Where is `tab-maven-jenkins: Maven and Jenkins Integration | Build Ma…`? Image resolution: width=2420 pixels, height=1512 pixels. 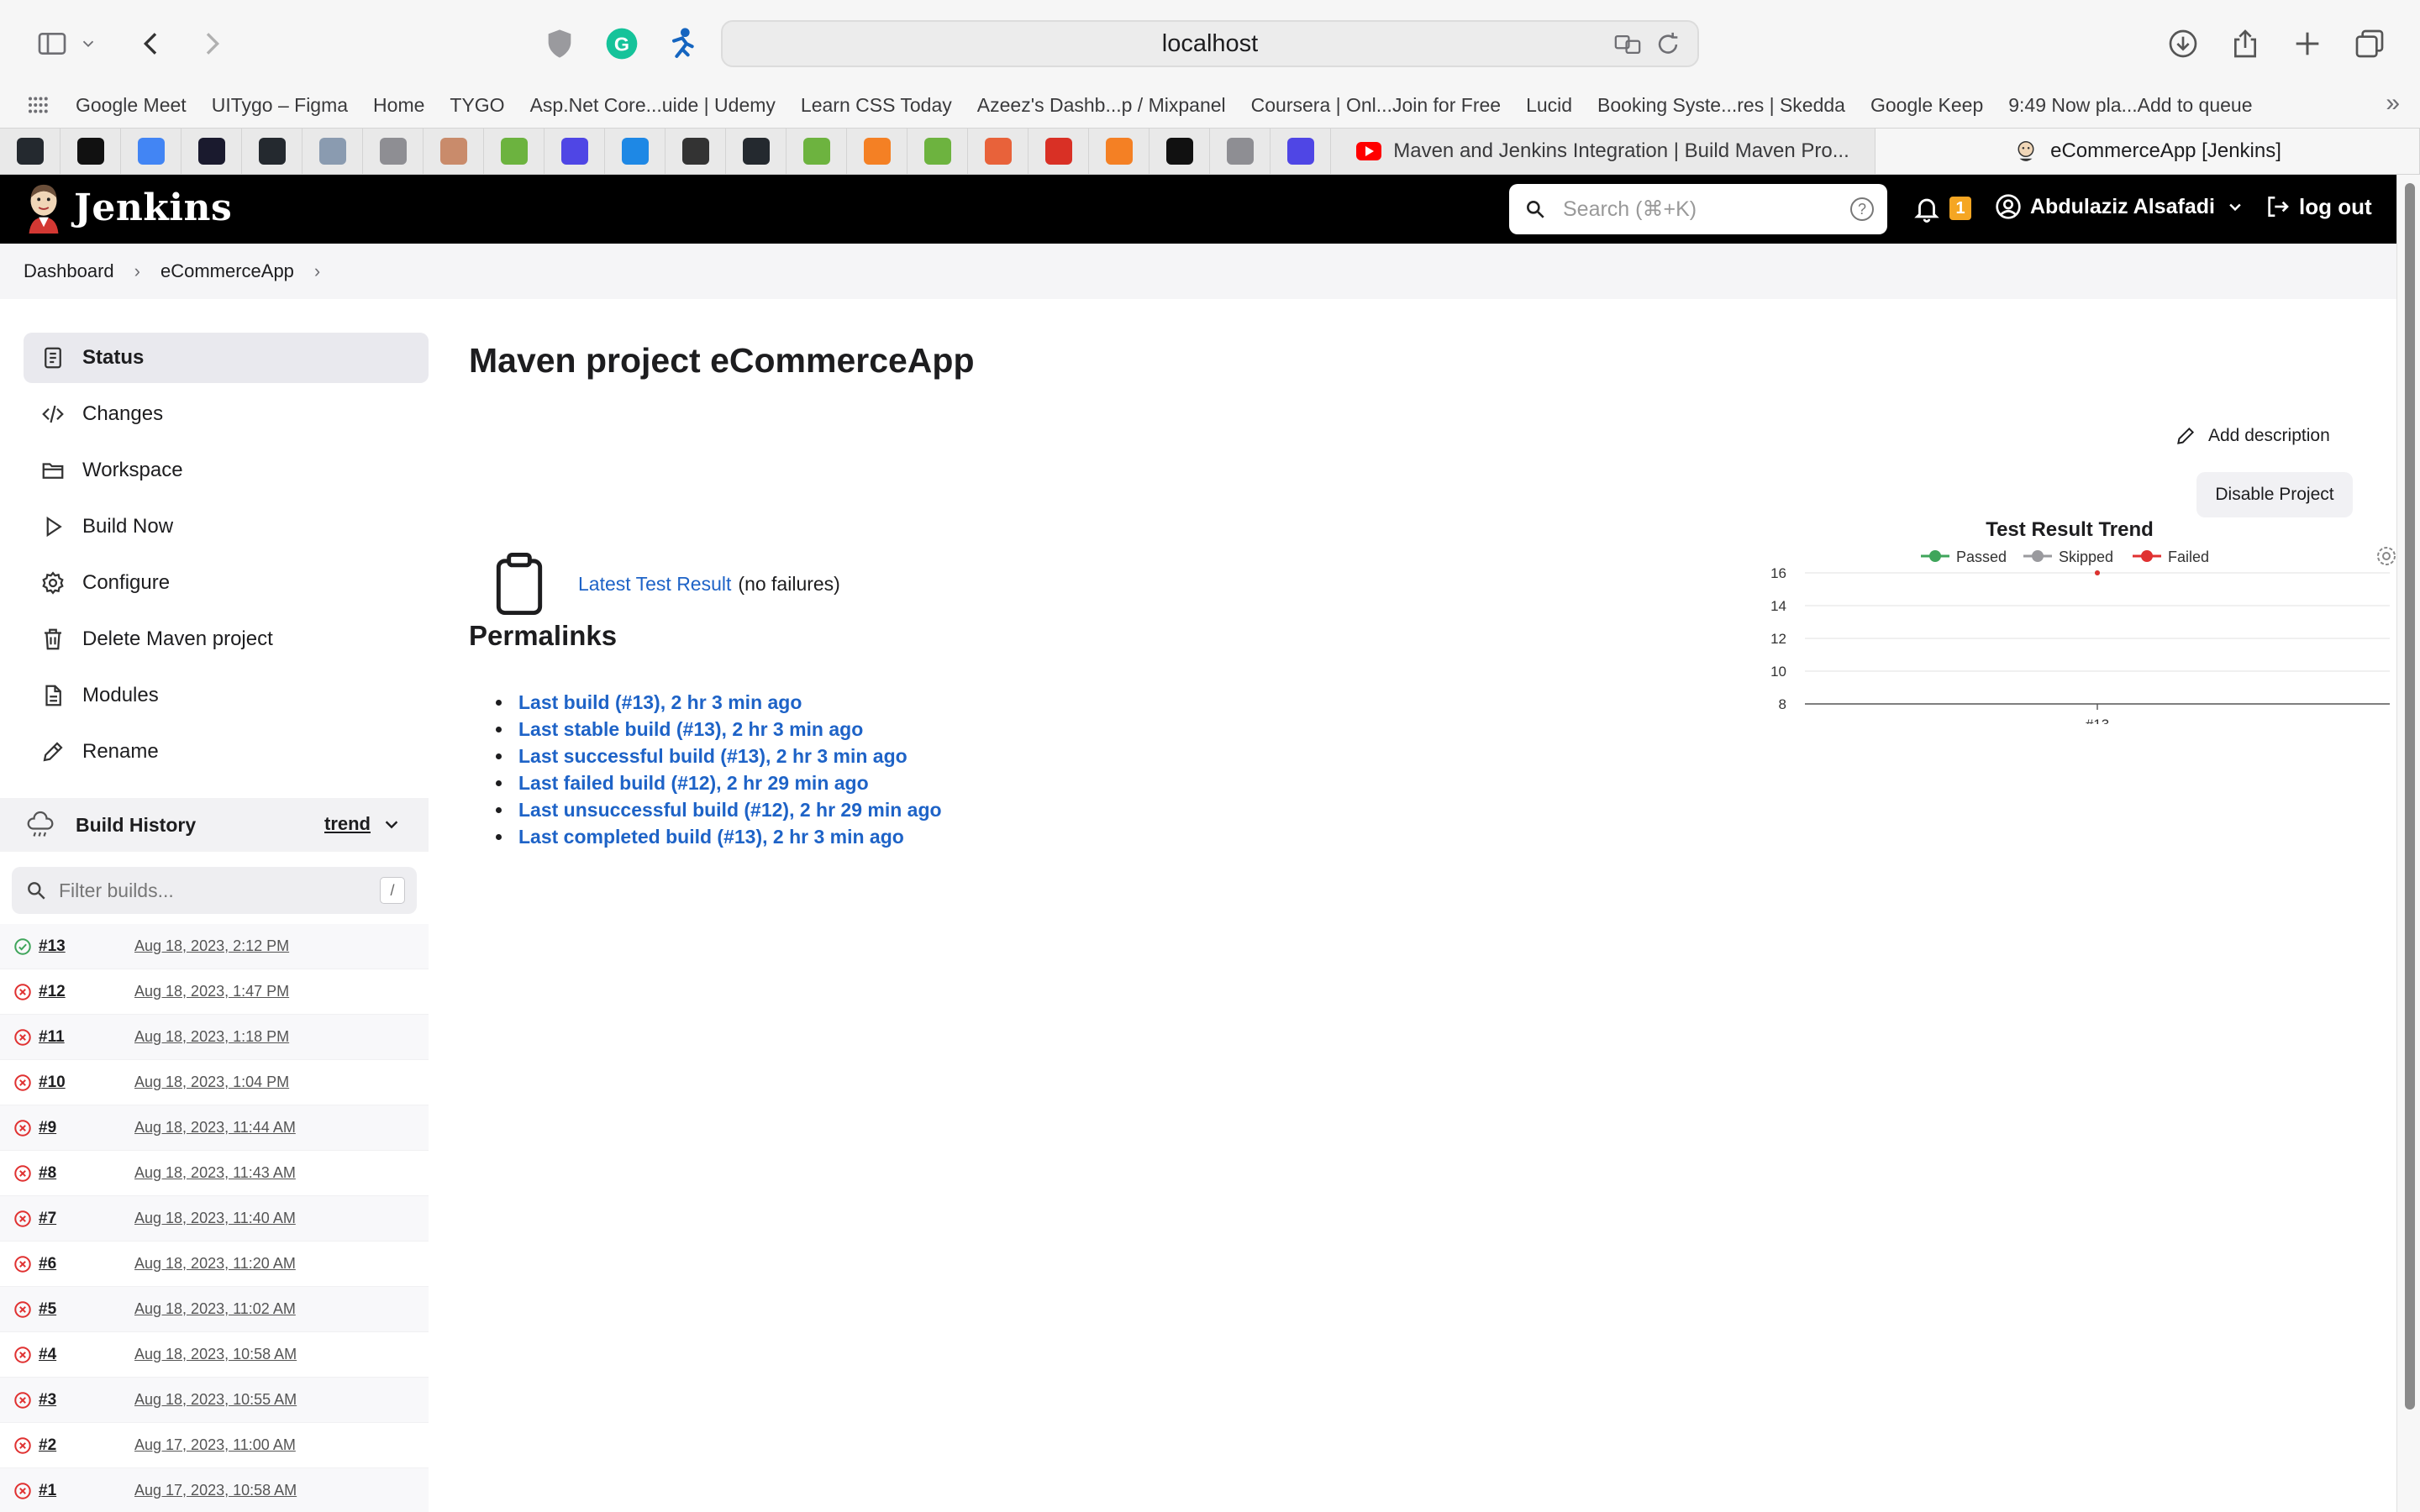
tab-maven-jenkins: Maven and Jenkins Integration | Build Ma… is located at coordinates (1603, 151).